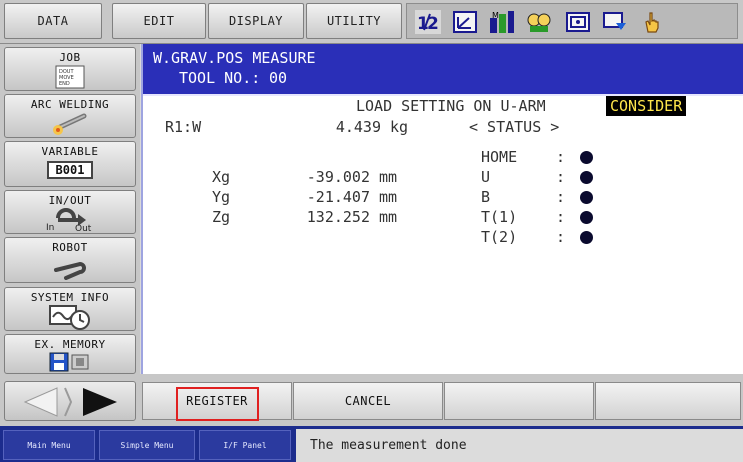  I want to click on robot-arm-icon, so click(70, 270).